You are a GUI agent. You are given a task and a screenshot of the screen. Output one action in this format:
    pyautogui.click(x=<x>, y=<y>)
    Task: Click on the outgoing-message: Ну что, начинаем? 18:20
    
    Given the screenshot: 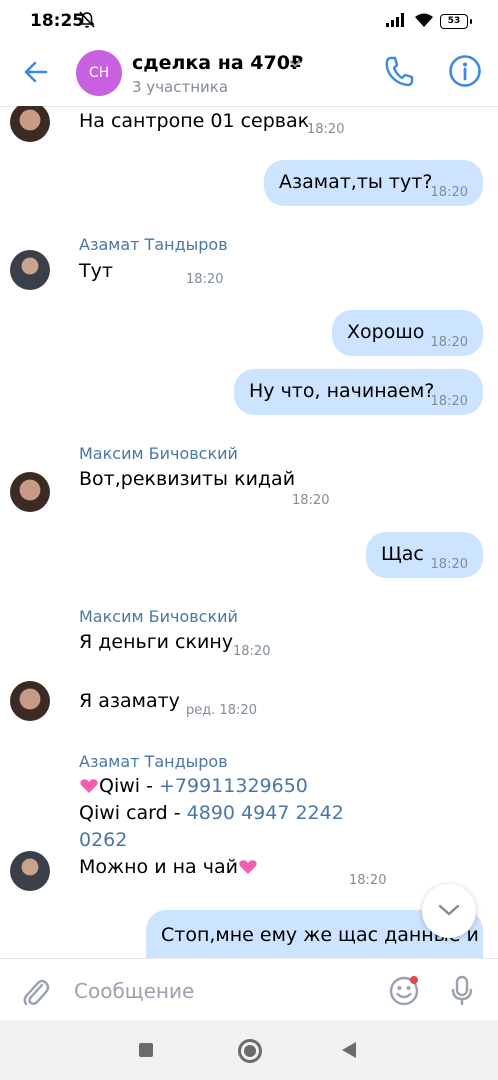 What is the action you would take?
    pyautogui.click(x=358, y=392)
    